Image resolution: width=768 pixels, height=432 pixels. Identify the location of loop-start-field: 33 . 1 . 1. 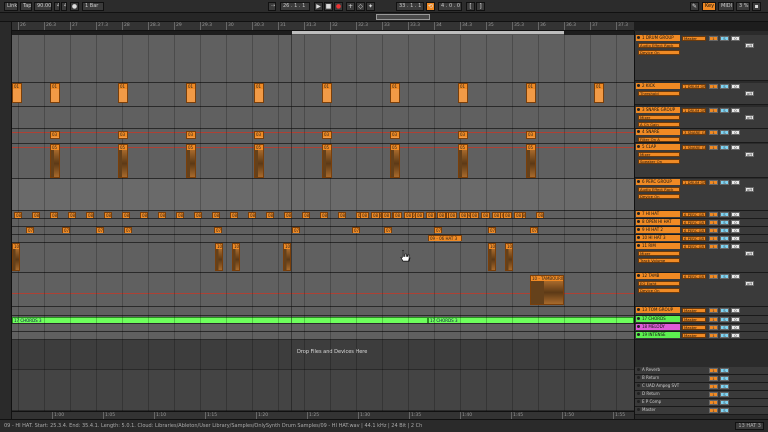
(410, 6).